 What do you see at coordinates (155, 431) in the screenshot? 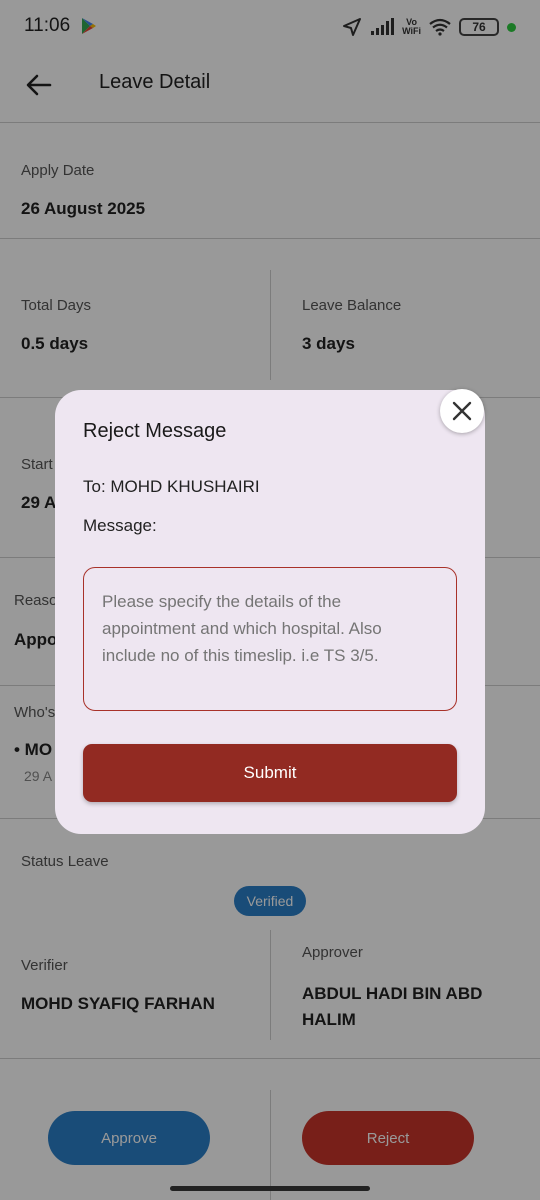
I see `dialog-title: Reject Message` at bounding box center [155, 431].